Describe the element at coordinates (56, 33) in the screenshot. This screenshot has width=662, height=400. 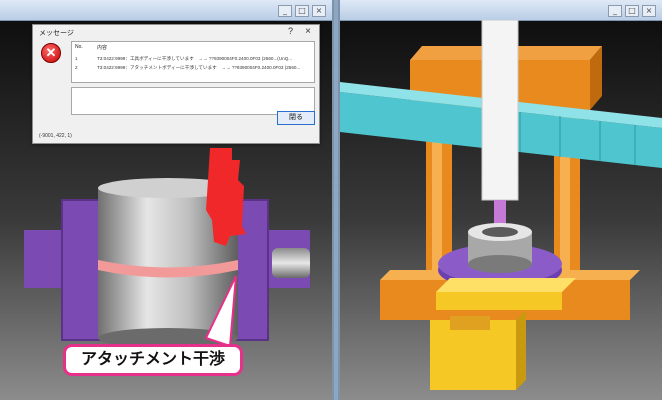
I see `dialog-title: メッセージ` at that location.